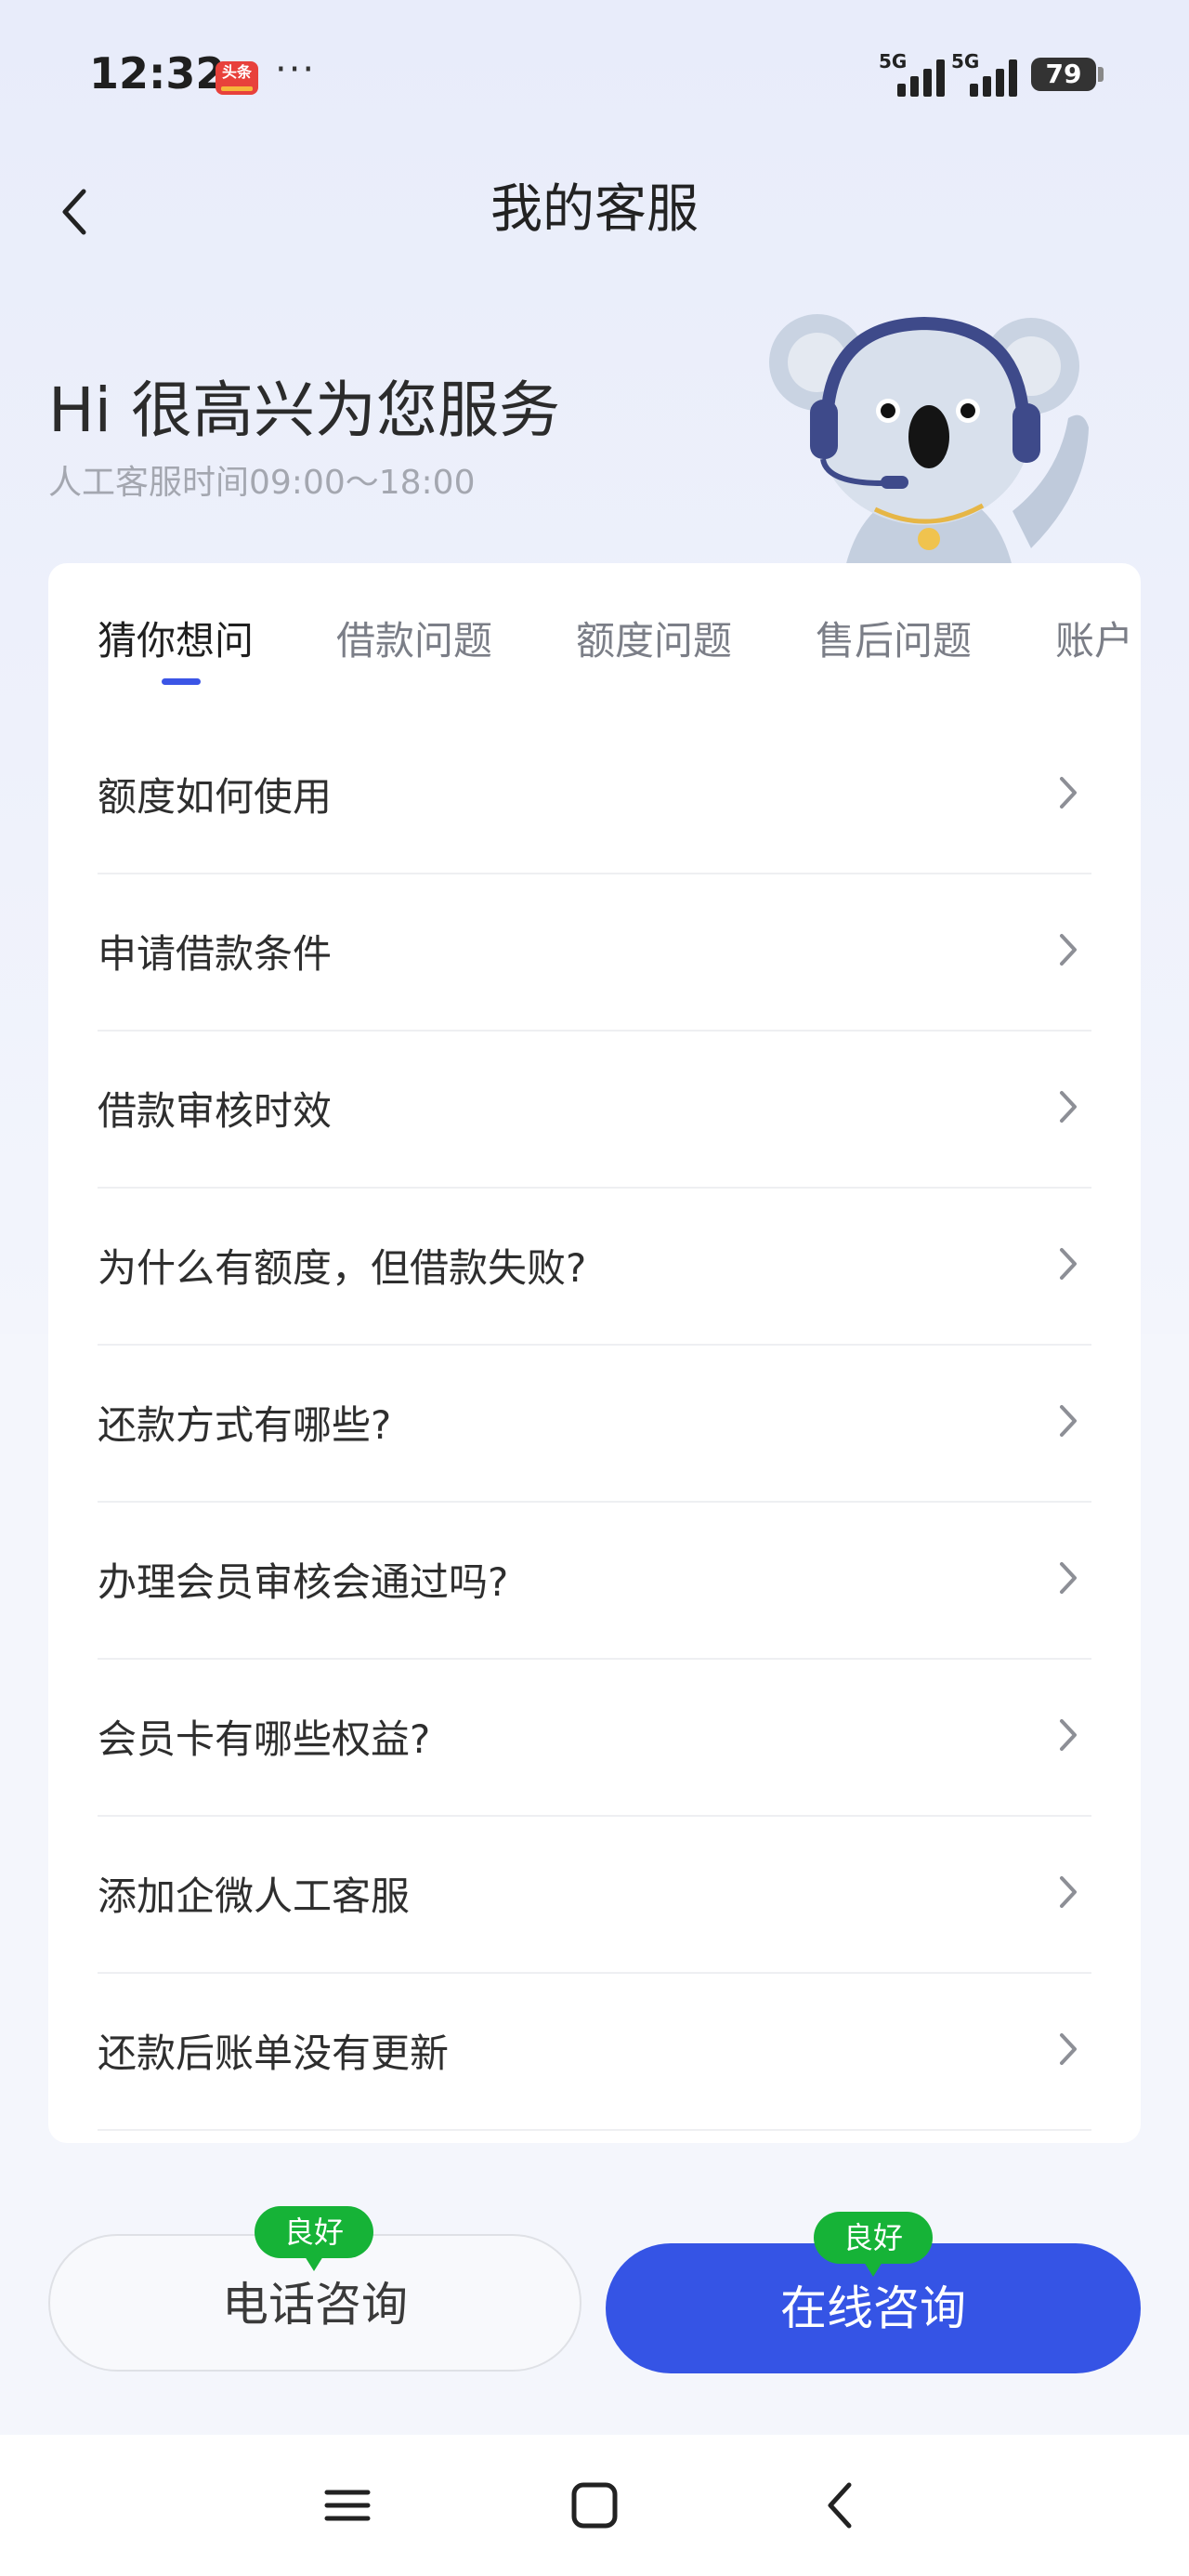 The width and height of the screenshot is (1189, 2576). Describe the element at coordinates (245, 1425) in the screenshot. I see `faq-item-text: 还款方式有哪些?` at that location.